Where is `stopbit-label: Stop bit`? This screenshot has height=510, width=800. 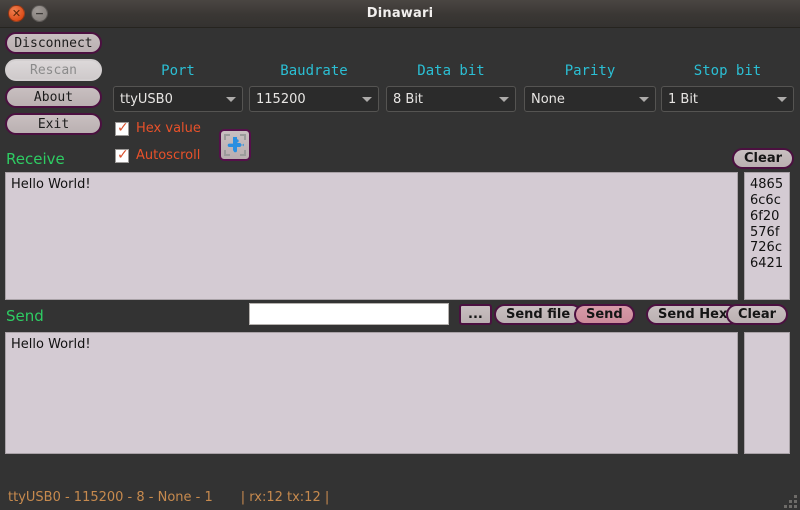 stopbit-label: Stop bit is located at coordinates (727, 71).